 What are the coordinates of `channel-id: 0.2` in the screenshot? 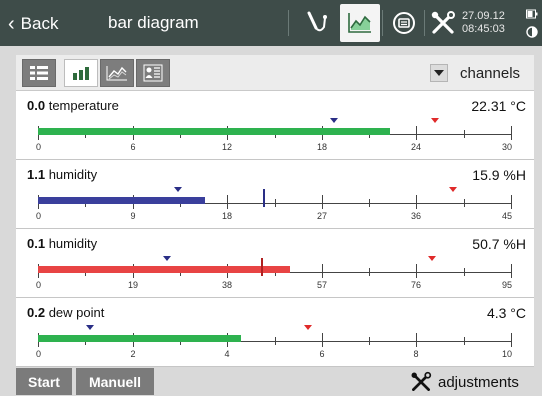 It's located at (36, 312).